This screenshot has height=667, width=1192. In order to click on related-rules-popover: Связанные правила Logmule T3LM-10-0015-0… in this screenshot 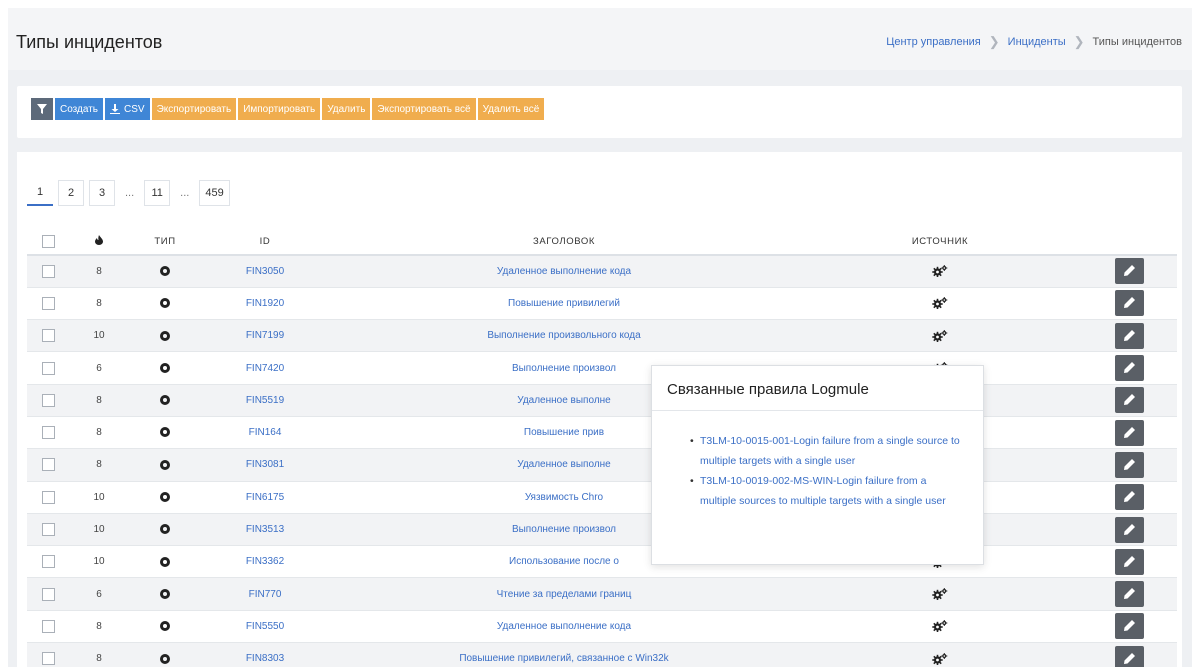, I will do `click(817, 465)`.